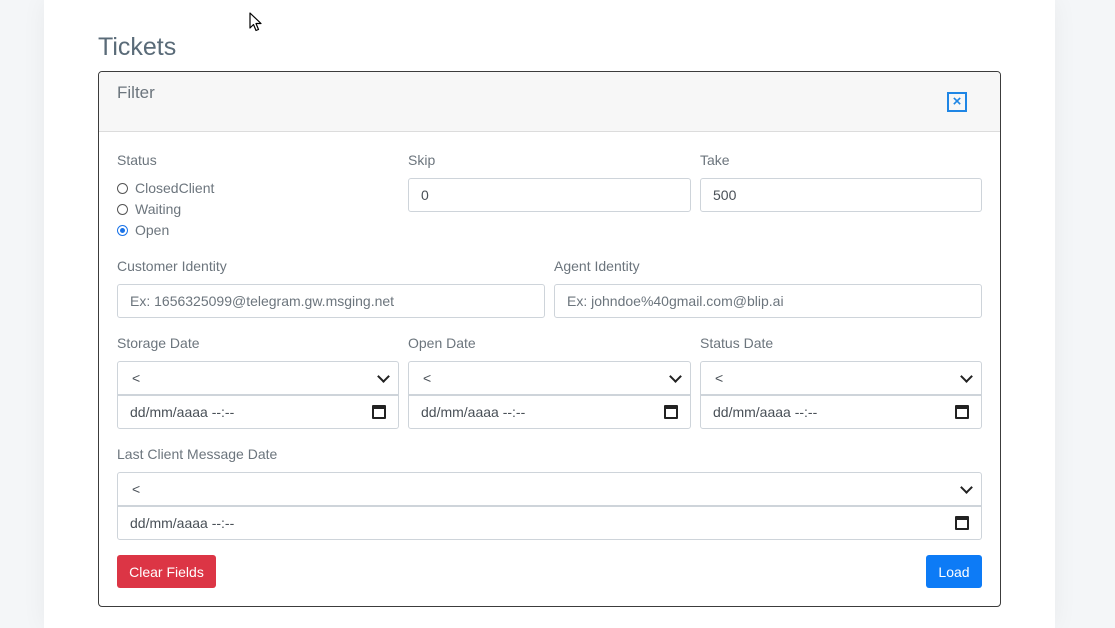 This screenshot has width=1115, height=628. Describe the element at coordinates (158, 343) in the screenshot. I see `storage-date-label: Storage Date` at that location.